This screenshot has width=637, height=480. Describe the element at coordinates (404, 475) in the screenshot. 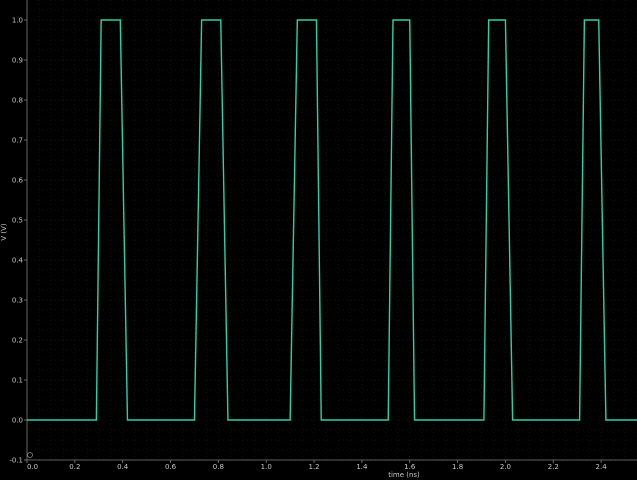

I see `x-axis-label: time (ns)` at that location.